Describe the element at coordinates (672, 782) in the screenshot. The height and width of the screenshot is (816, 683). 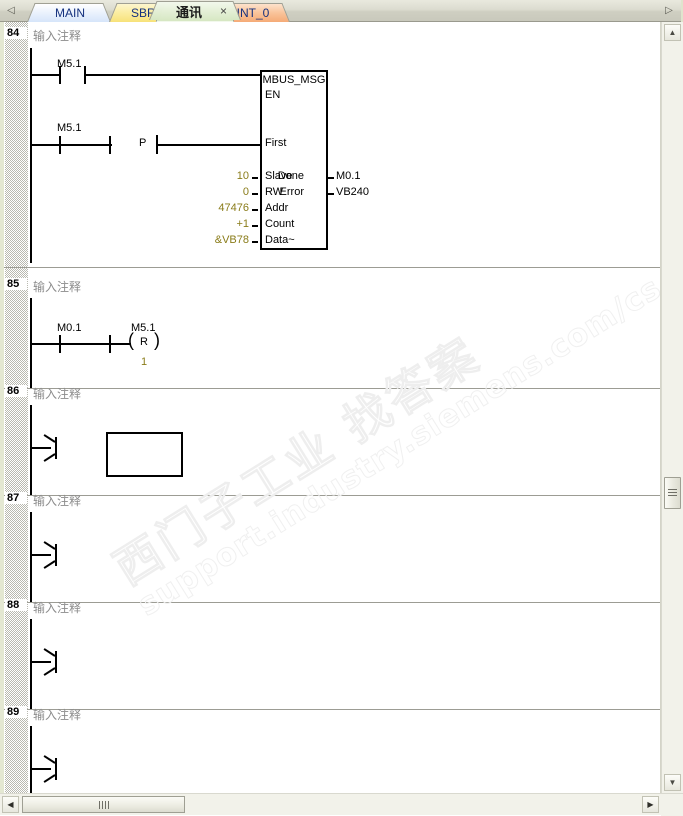
I see `scroll-down-icon: ▼` at that location.